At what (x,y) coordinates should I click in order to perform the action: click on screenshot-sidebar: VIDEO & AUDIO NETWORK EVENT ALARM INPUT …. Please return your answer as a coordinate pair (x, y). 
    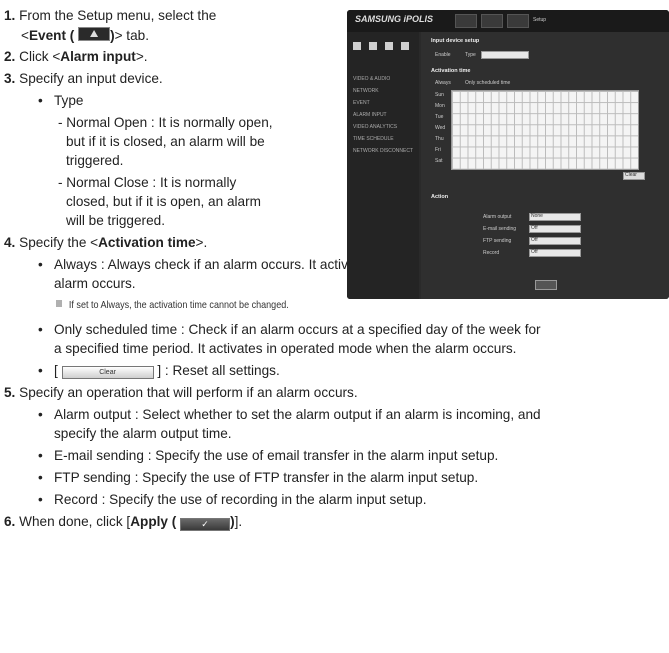
    Looking at the image, I should click on (383, 165).